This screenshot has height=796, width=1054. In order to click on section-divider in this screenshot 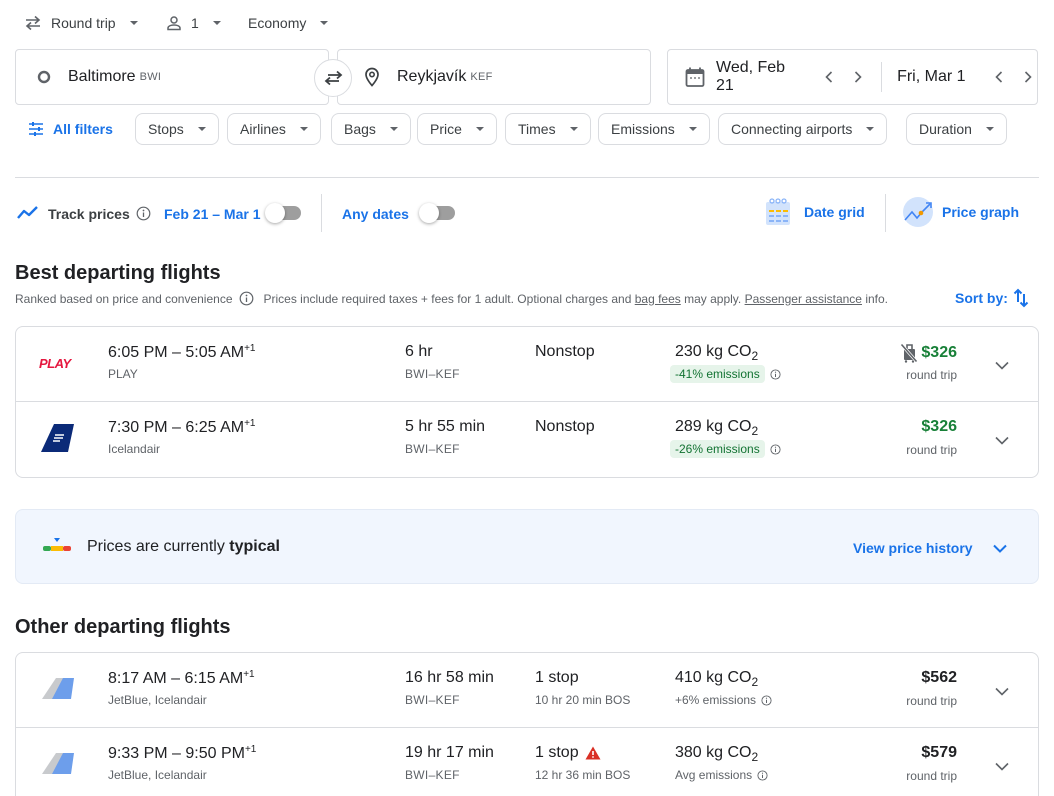, I will do `click(527, 177)`.